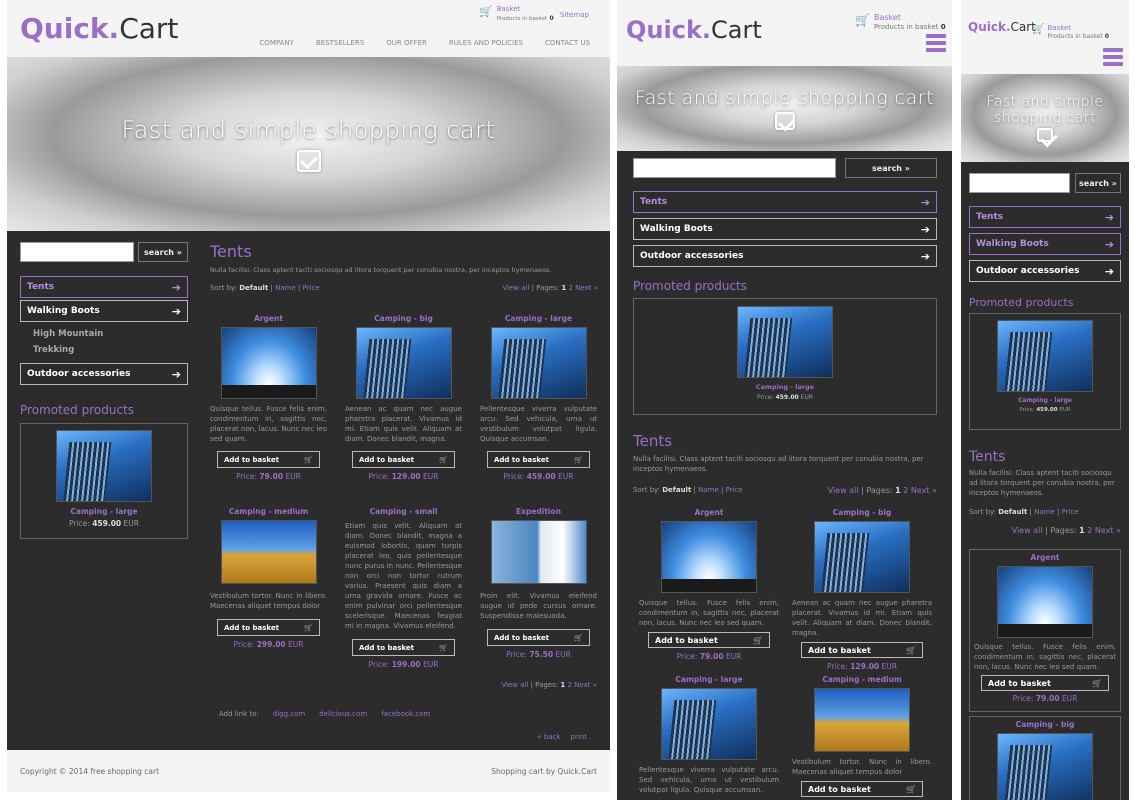 This screenshot has width=1135, height=800. What do you see at coordinates (544, 771) in the screenshot?
I see `credit: Shopping cart by Quick.Cart` at bounding box center [544, 771].